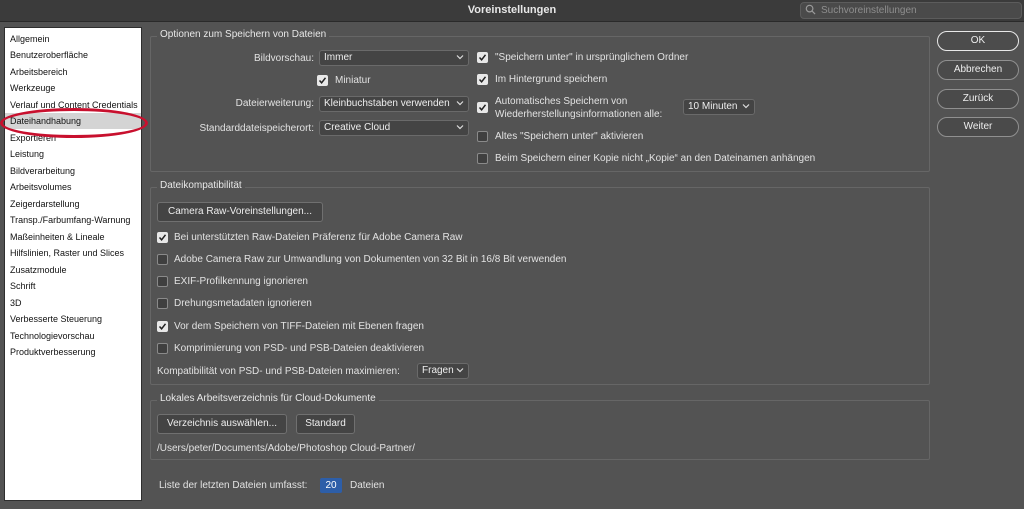  I want to click on sidebar-item-transparenz: Transp./Farbumfang-Warnung, so click(73, 220).